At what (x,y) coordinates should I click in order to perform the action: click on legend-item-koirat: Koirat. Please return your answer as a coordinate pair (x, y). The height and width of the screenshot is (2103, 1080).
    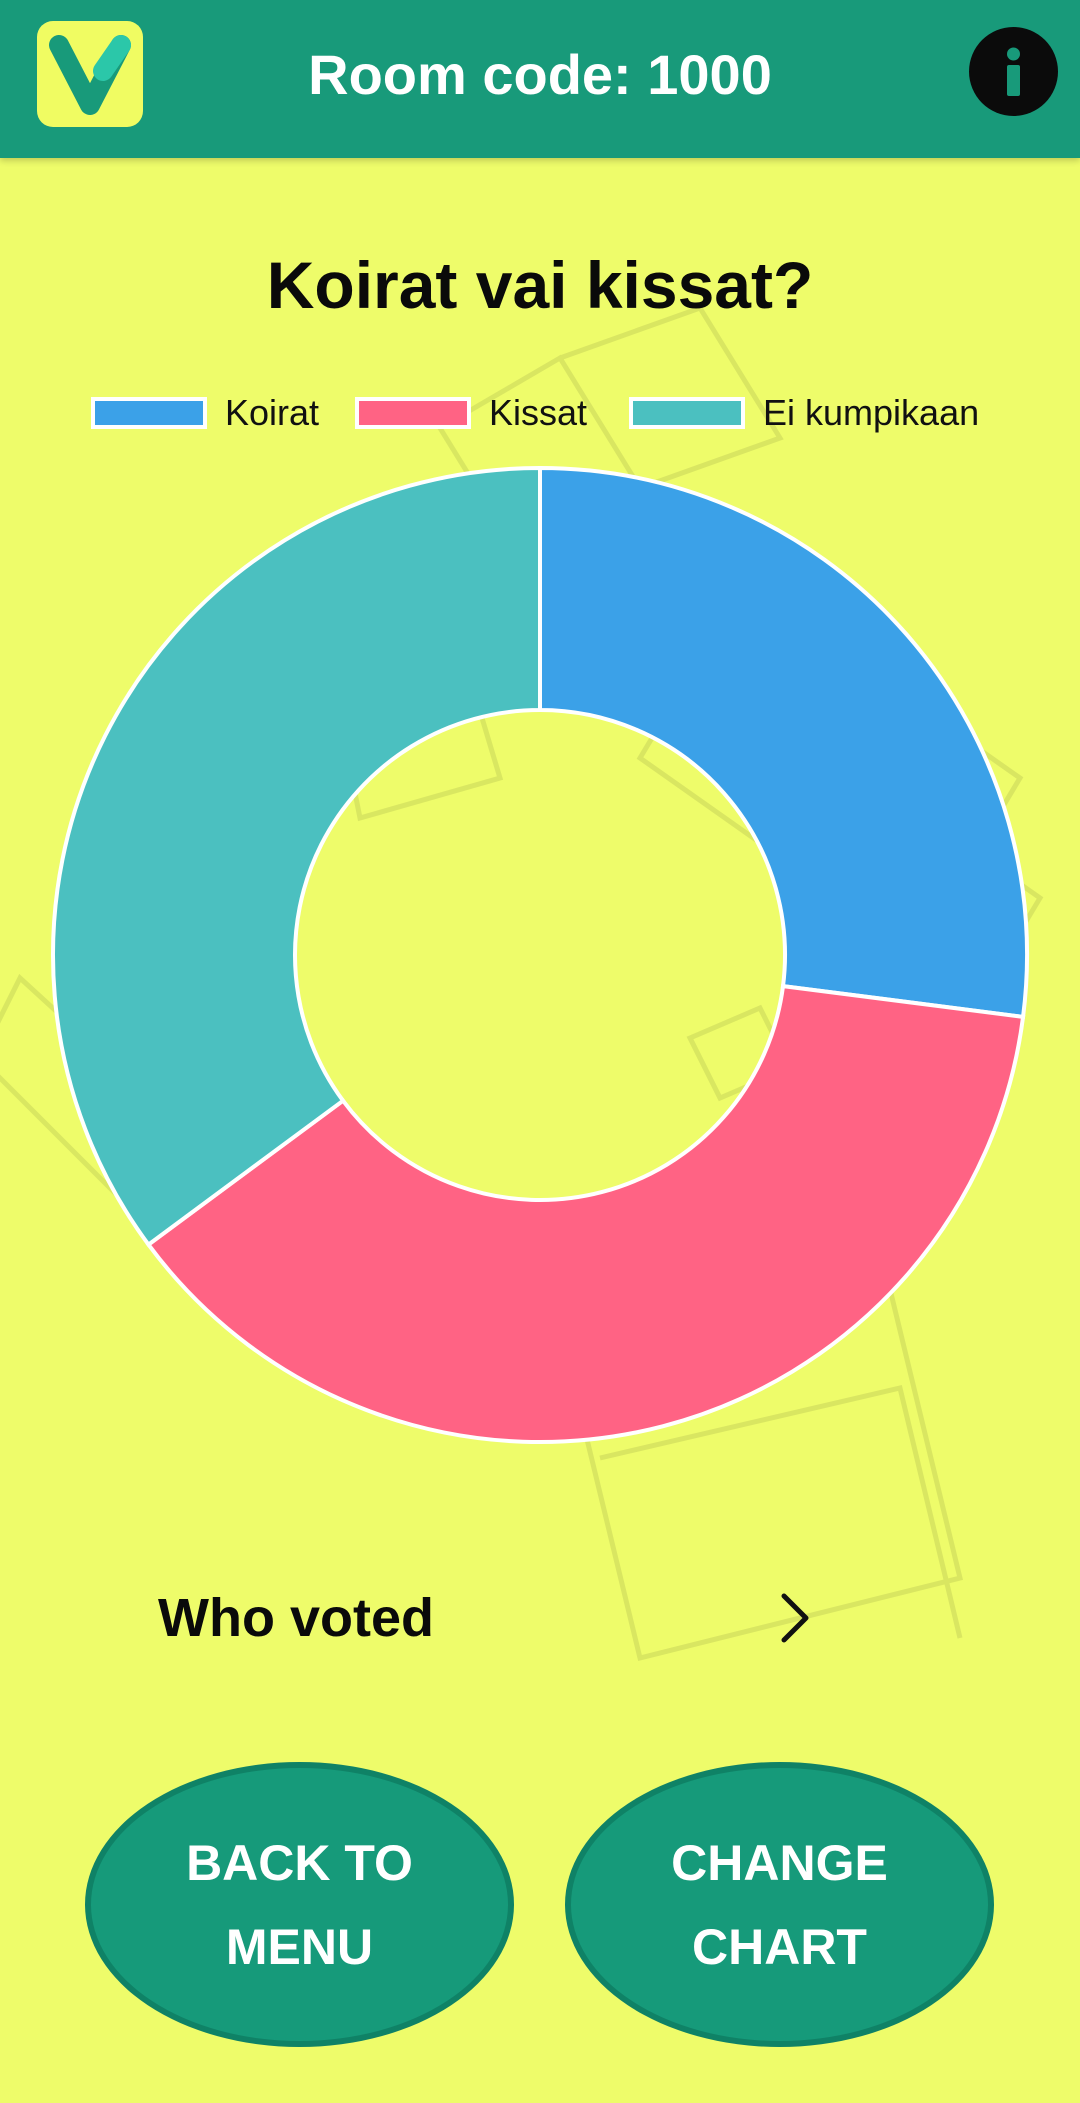
    Looking at the image, I should click on (205, 413).